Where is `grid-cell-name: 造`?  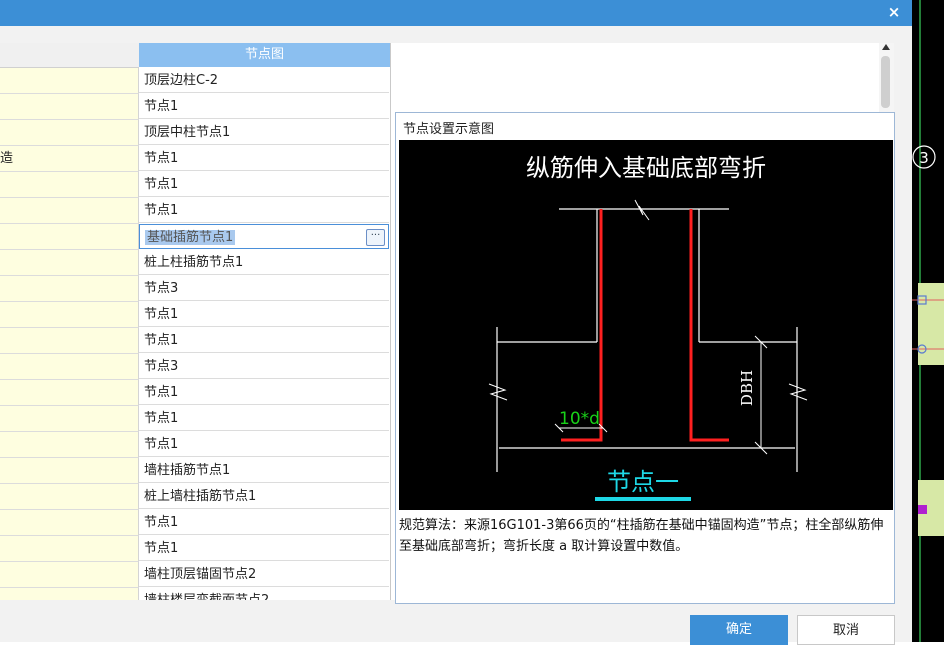
grid-cell-name: 造 is located at coordinates (69, 159).